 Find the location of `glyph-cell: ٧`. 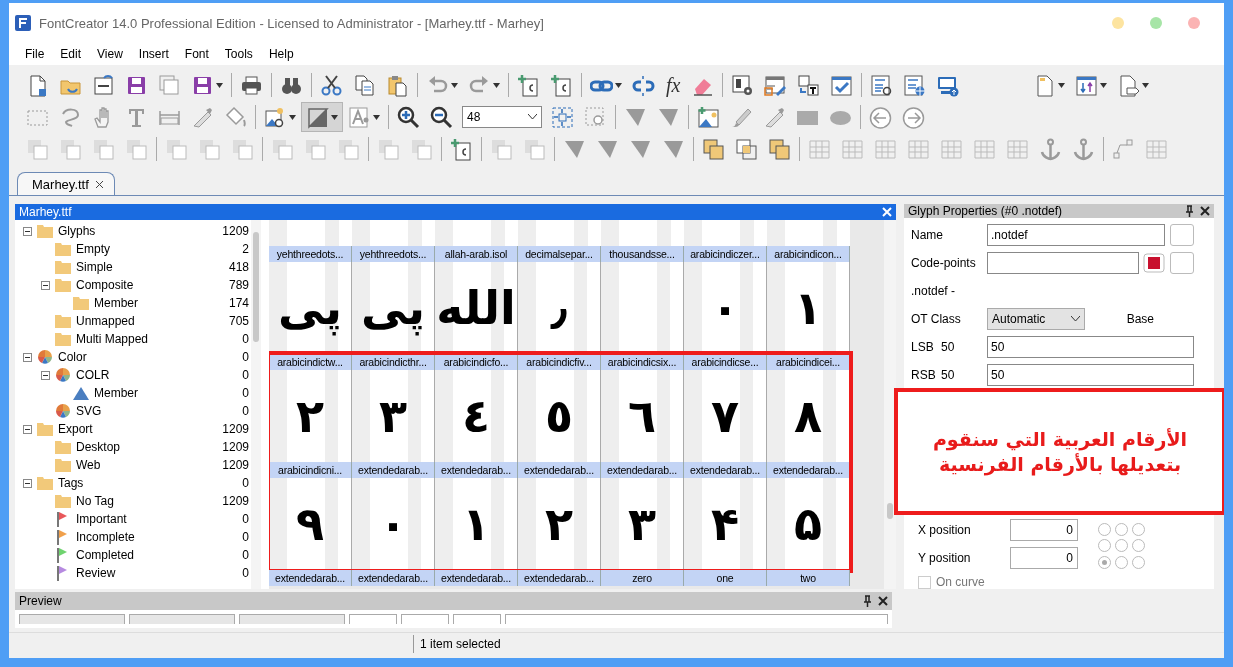

glyph-cell: ٧ is located at coordinates (725, 416).